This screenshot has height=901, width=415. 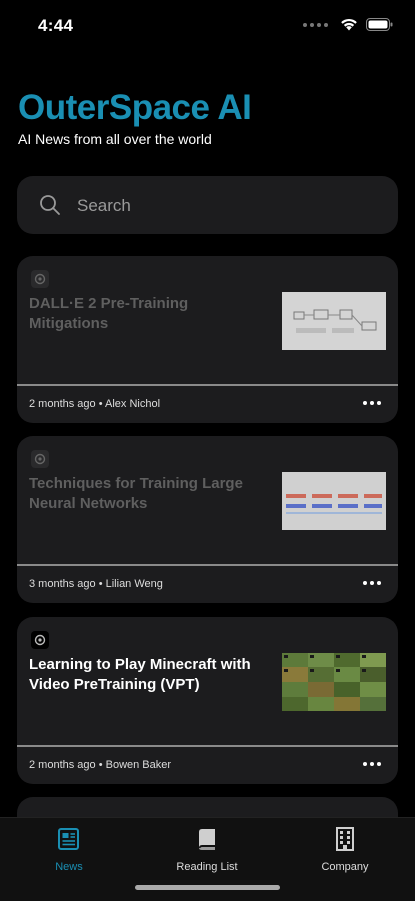 I want to click on status-time: 4:44, so click(x=56, y=25).